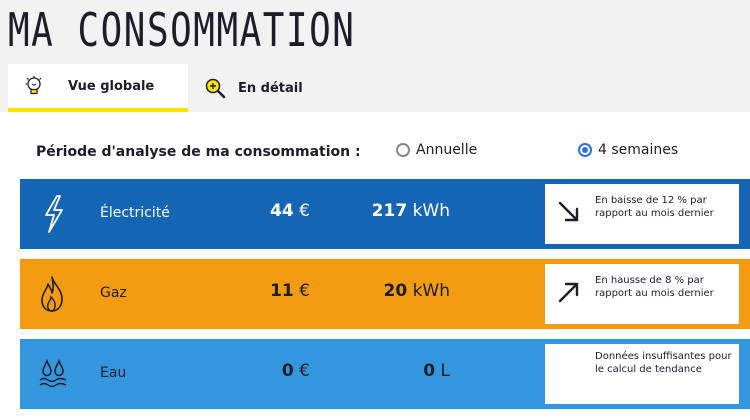  What do you see at coordinates (447, 150) in the screenshot?
I see `radio-label: Annuelle` at bounding box center [447, 150].